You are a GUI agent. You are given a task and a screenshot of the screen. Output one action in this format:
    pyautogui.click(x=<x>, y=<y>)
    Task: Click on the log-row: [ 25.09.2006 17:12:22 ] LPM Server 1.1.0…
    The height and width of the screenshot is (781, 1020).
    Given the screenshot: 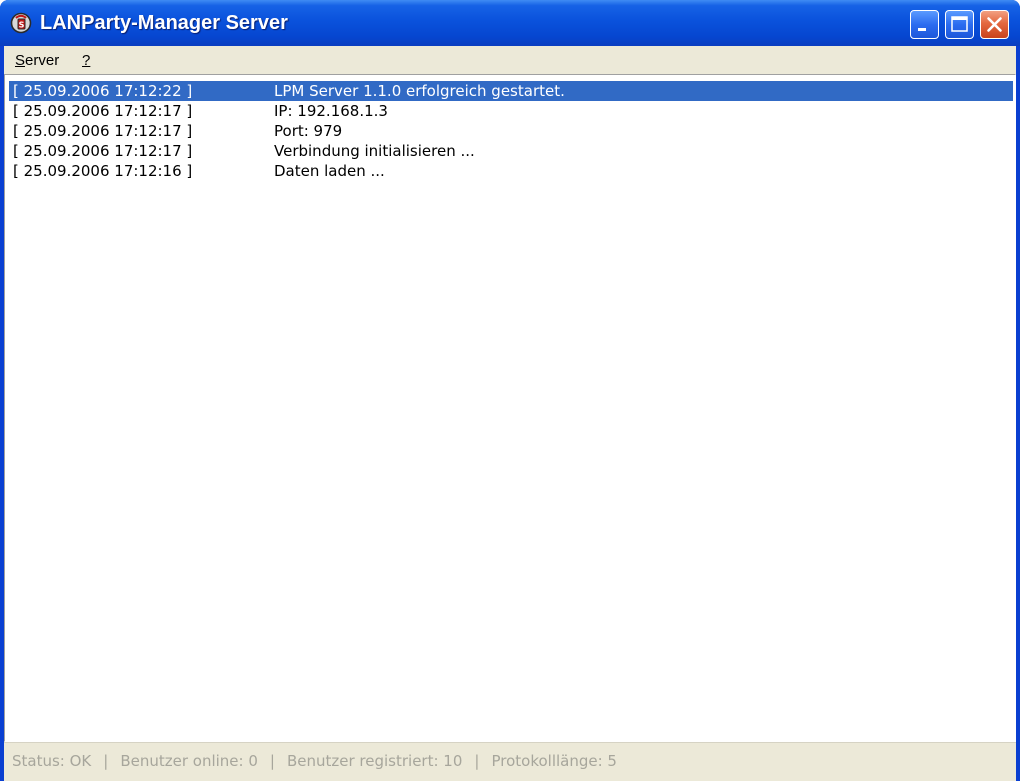 What is the action you would take?
    pyautogui.click(x=511, y=91)
    